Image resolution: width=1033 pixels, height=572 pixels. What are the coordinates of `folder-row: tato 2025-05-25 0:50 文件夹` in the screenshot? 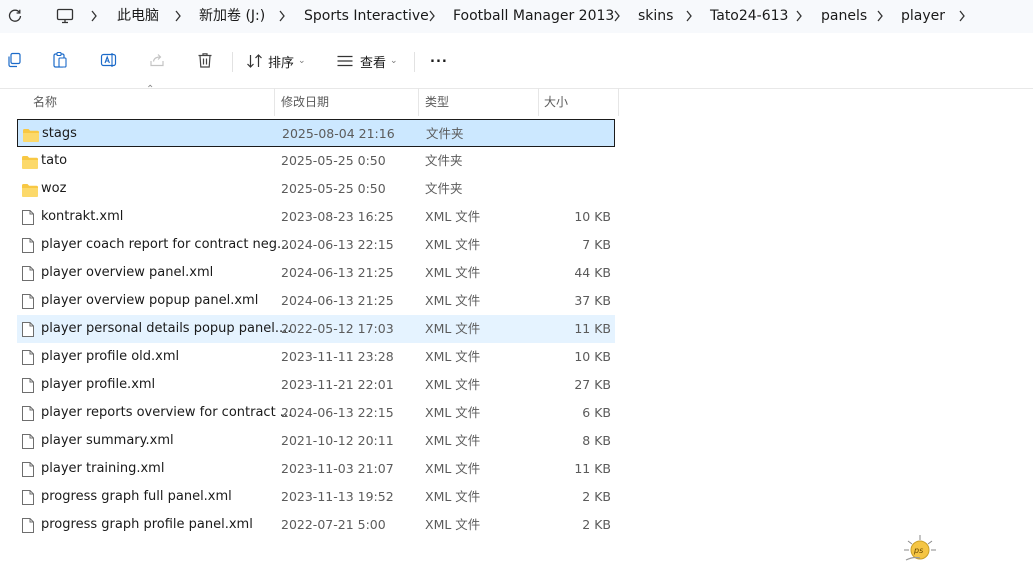 It's located at (316, 161).